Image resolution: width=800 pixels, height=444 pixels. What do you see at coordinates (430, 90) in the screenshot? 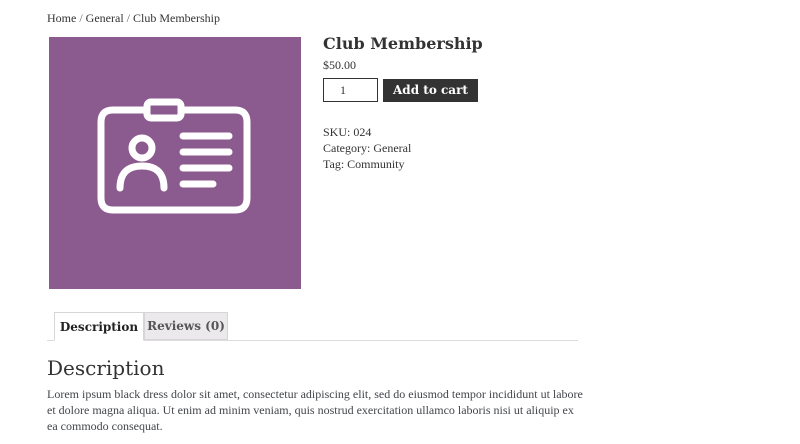
I see `add-to-cart-button: Add to cart` at bounding box center [430, 90].